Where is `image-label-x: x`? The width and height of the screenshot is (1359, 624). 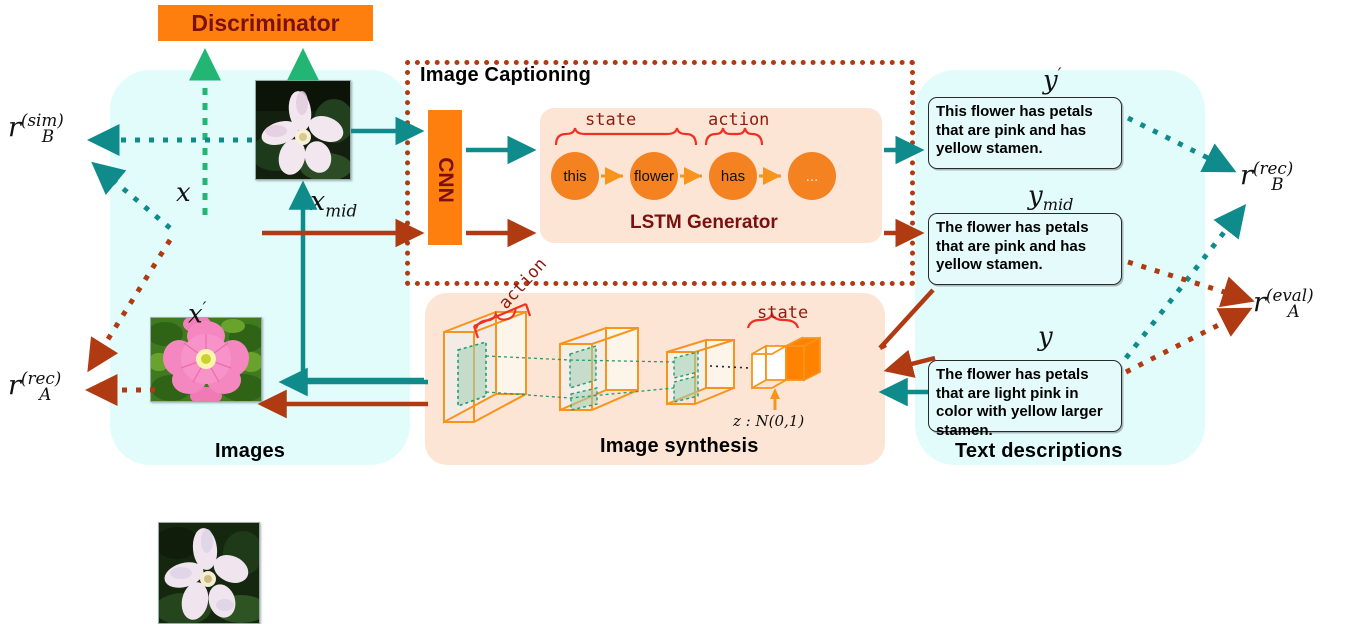
image-label-x: x is located at coordinates (183, 193).